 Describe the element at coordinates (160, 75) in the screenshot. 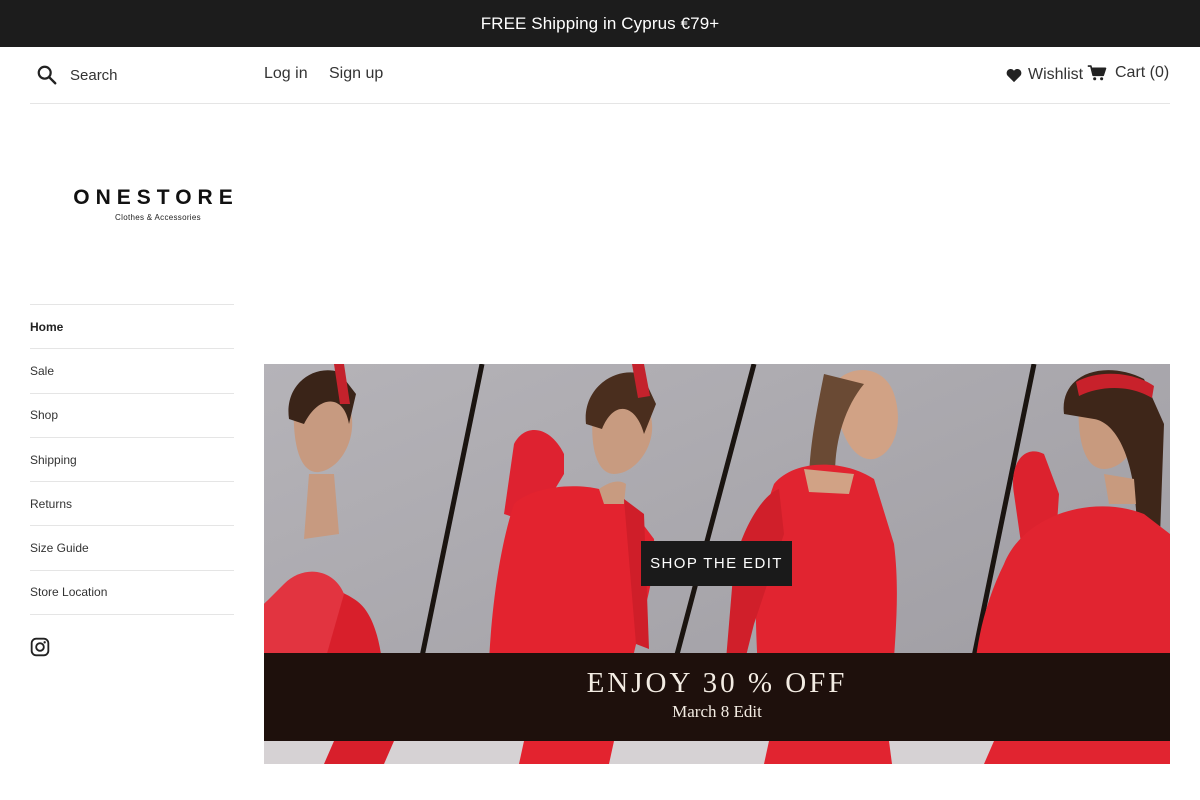

I see `search-input` at that location.